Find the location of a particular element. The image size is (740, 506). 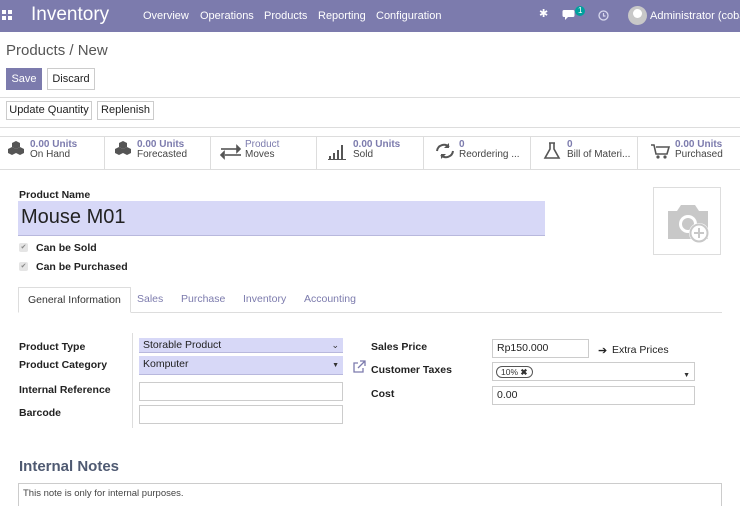

bar-chart-icon is located at coordinates (337, 152).